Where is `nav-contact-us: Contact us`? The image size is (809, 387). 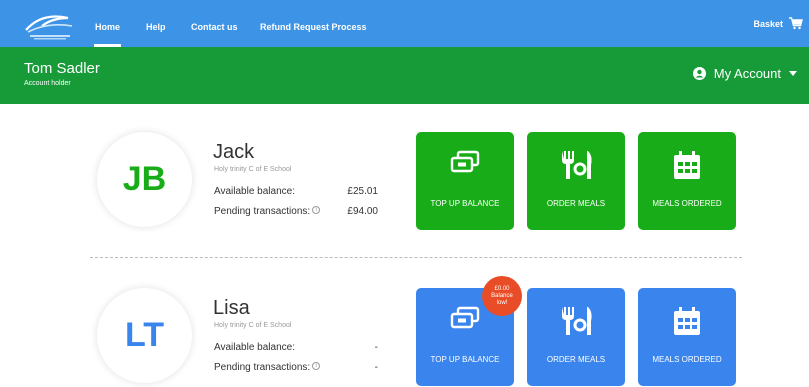 nav-contact-us: Contact us is located at coordinates (214, 23).